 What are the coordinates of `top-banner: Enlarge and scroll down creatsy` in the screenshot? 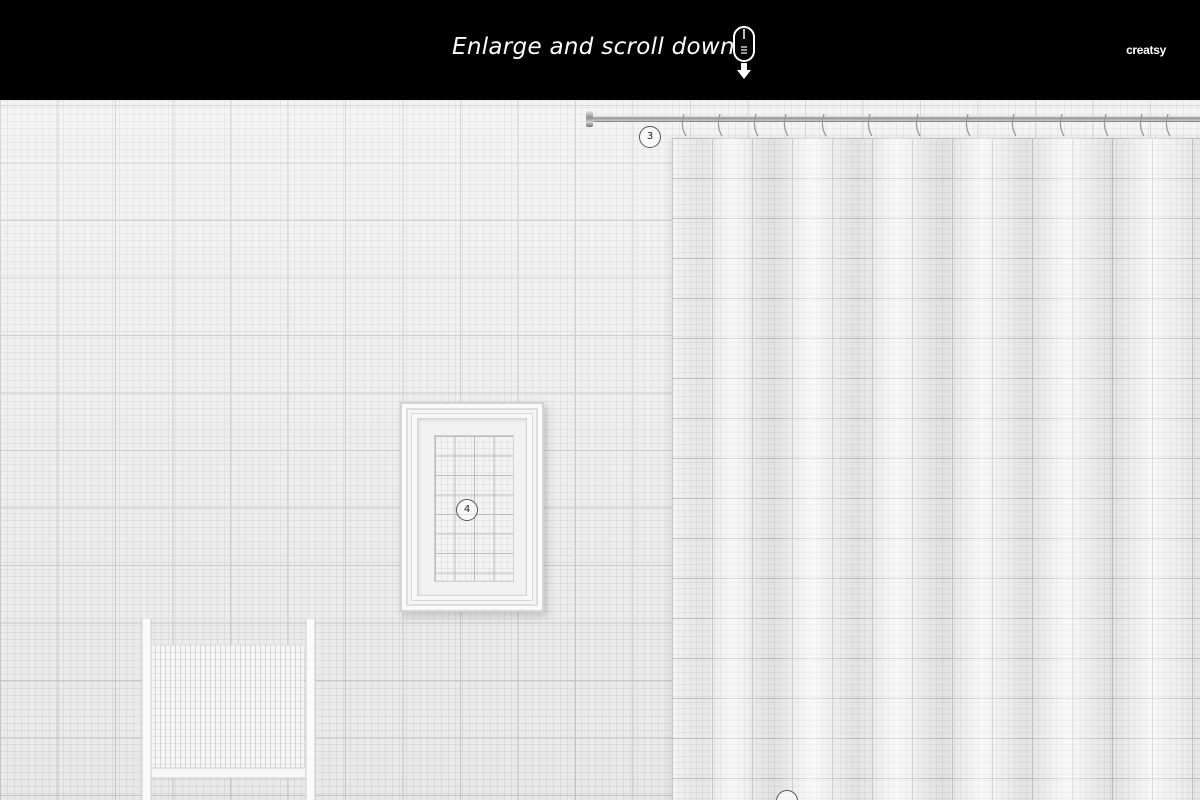 It's located at (600, 50).